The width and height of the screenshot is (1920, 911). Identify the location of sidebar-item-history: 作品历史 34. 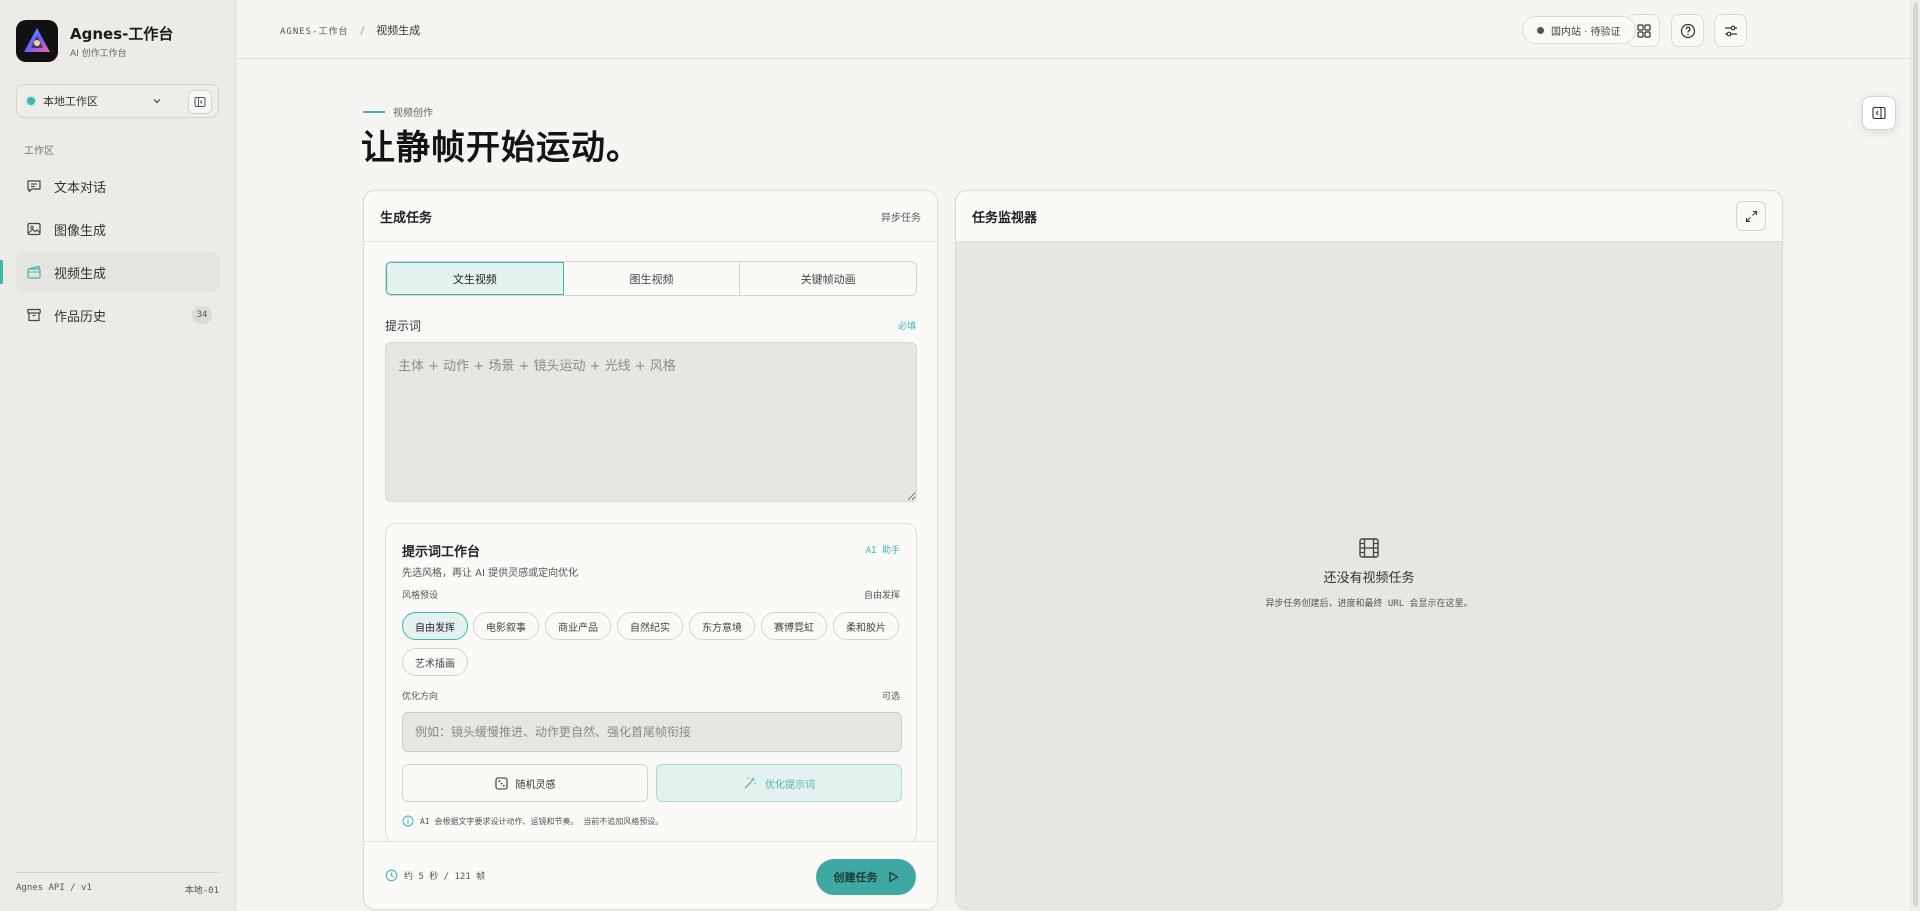
(118, 315).